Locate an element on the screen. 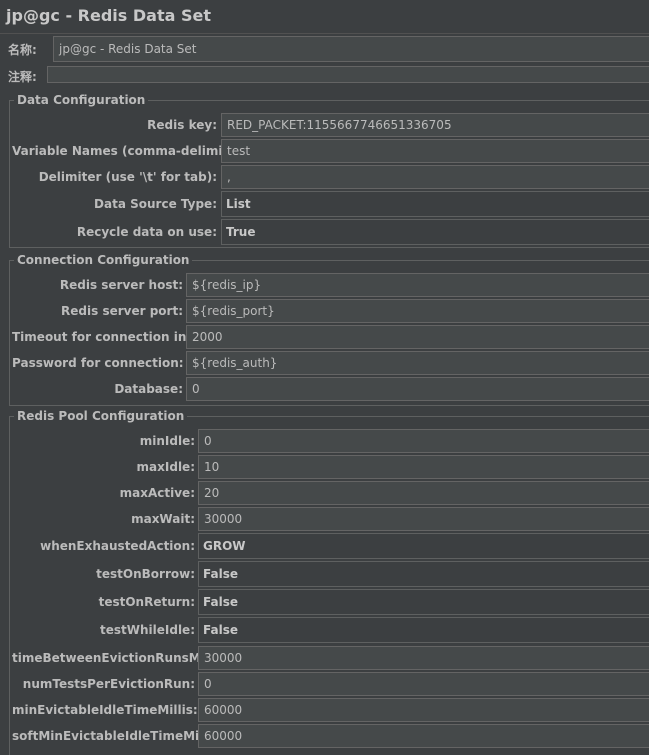 The height and width of the screenshot is (755, 649). name-label: 名称: is located at coordinates (22, 50).